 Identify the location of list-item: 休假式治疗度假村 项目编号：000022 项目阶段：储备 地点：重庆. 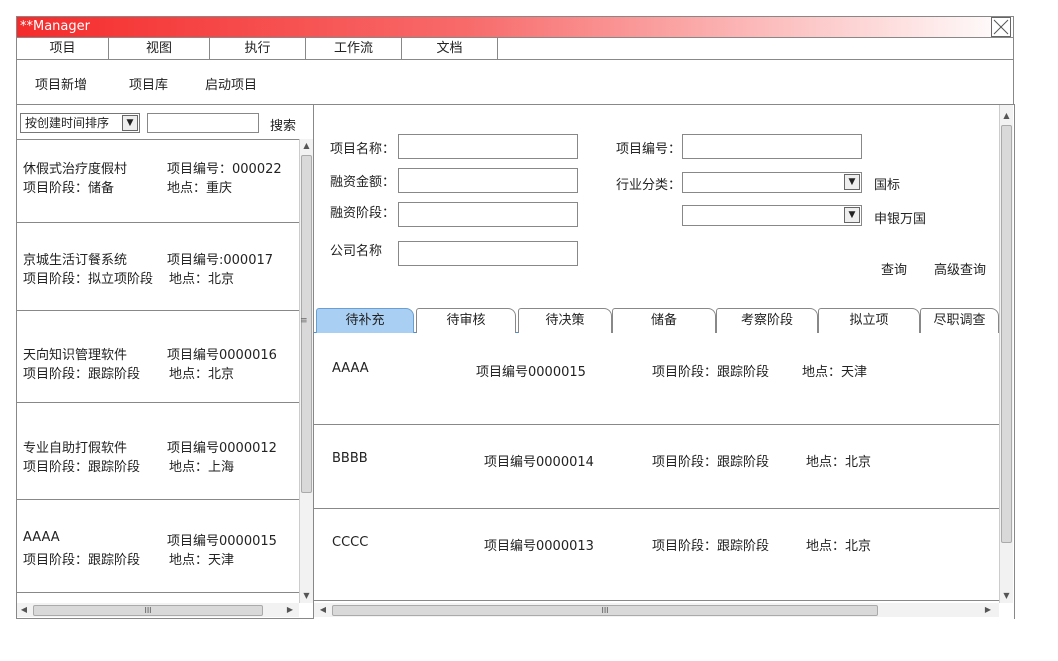
(158, 181).